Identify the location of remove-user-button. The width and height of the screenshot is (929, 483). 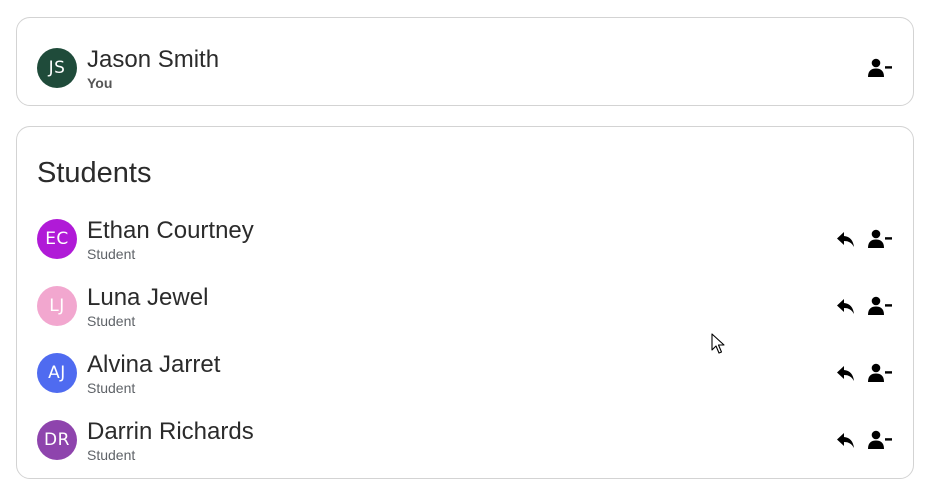
(880, 68).